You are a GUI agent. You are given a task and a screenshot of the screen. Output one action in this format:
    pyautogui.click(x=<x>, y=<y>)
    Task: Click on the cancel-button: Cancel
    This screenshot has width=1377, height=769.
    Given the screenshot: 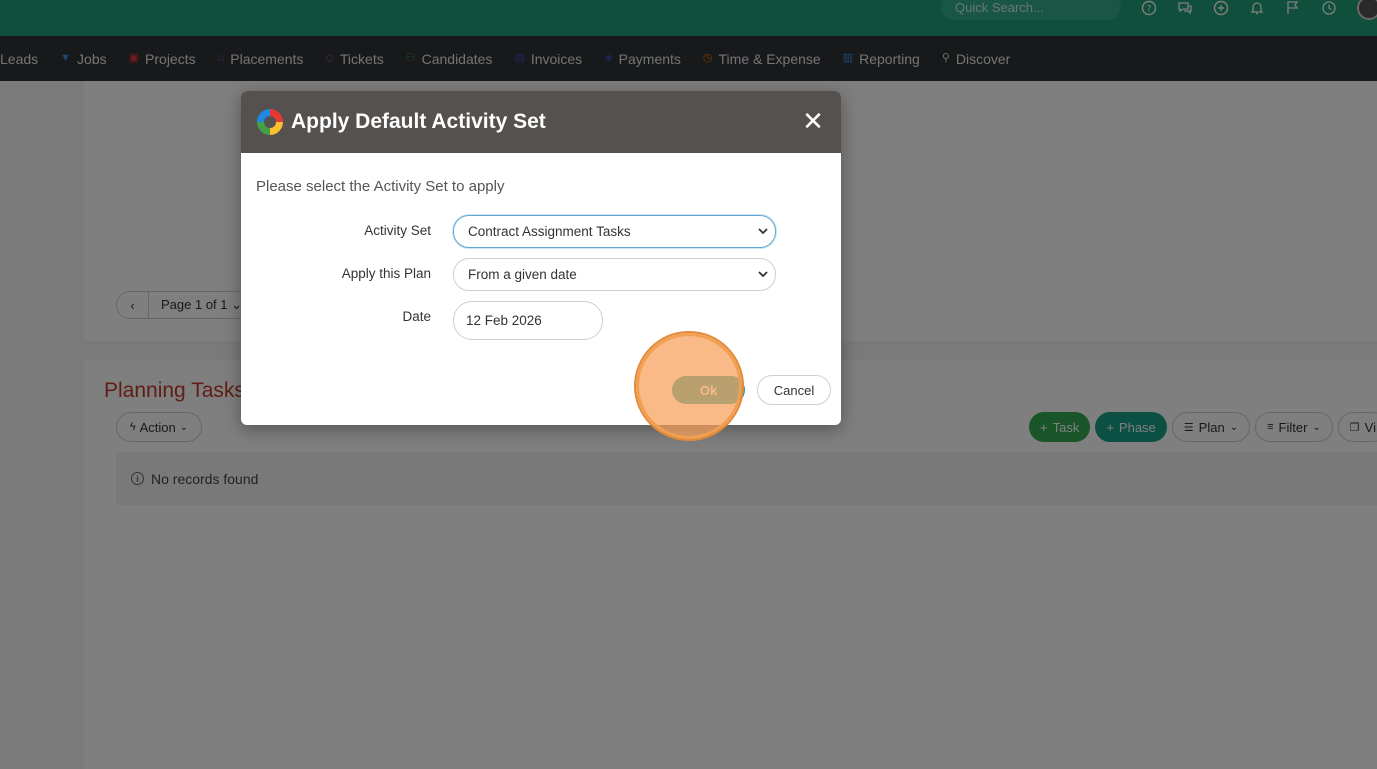 What is the action you would take?
    pyautogui.click(x=794, y=390)
    